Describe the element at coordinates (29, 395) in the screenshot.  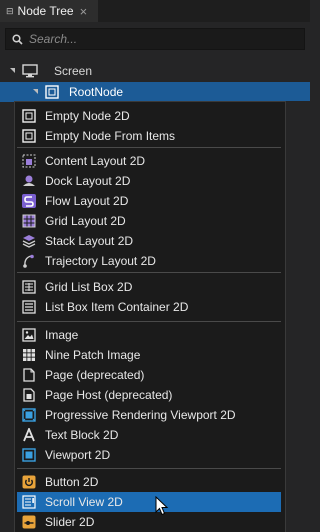
I see `page-host-icon` at that location.